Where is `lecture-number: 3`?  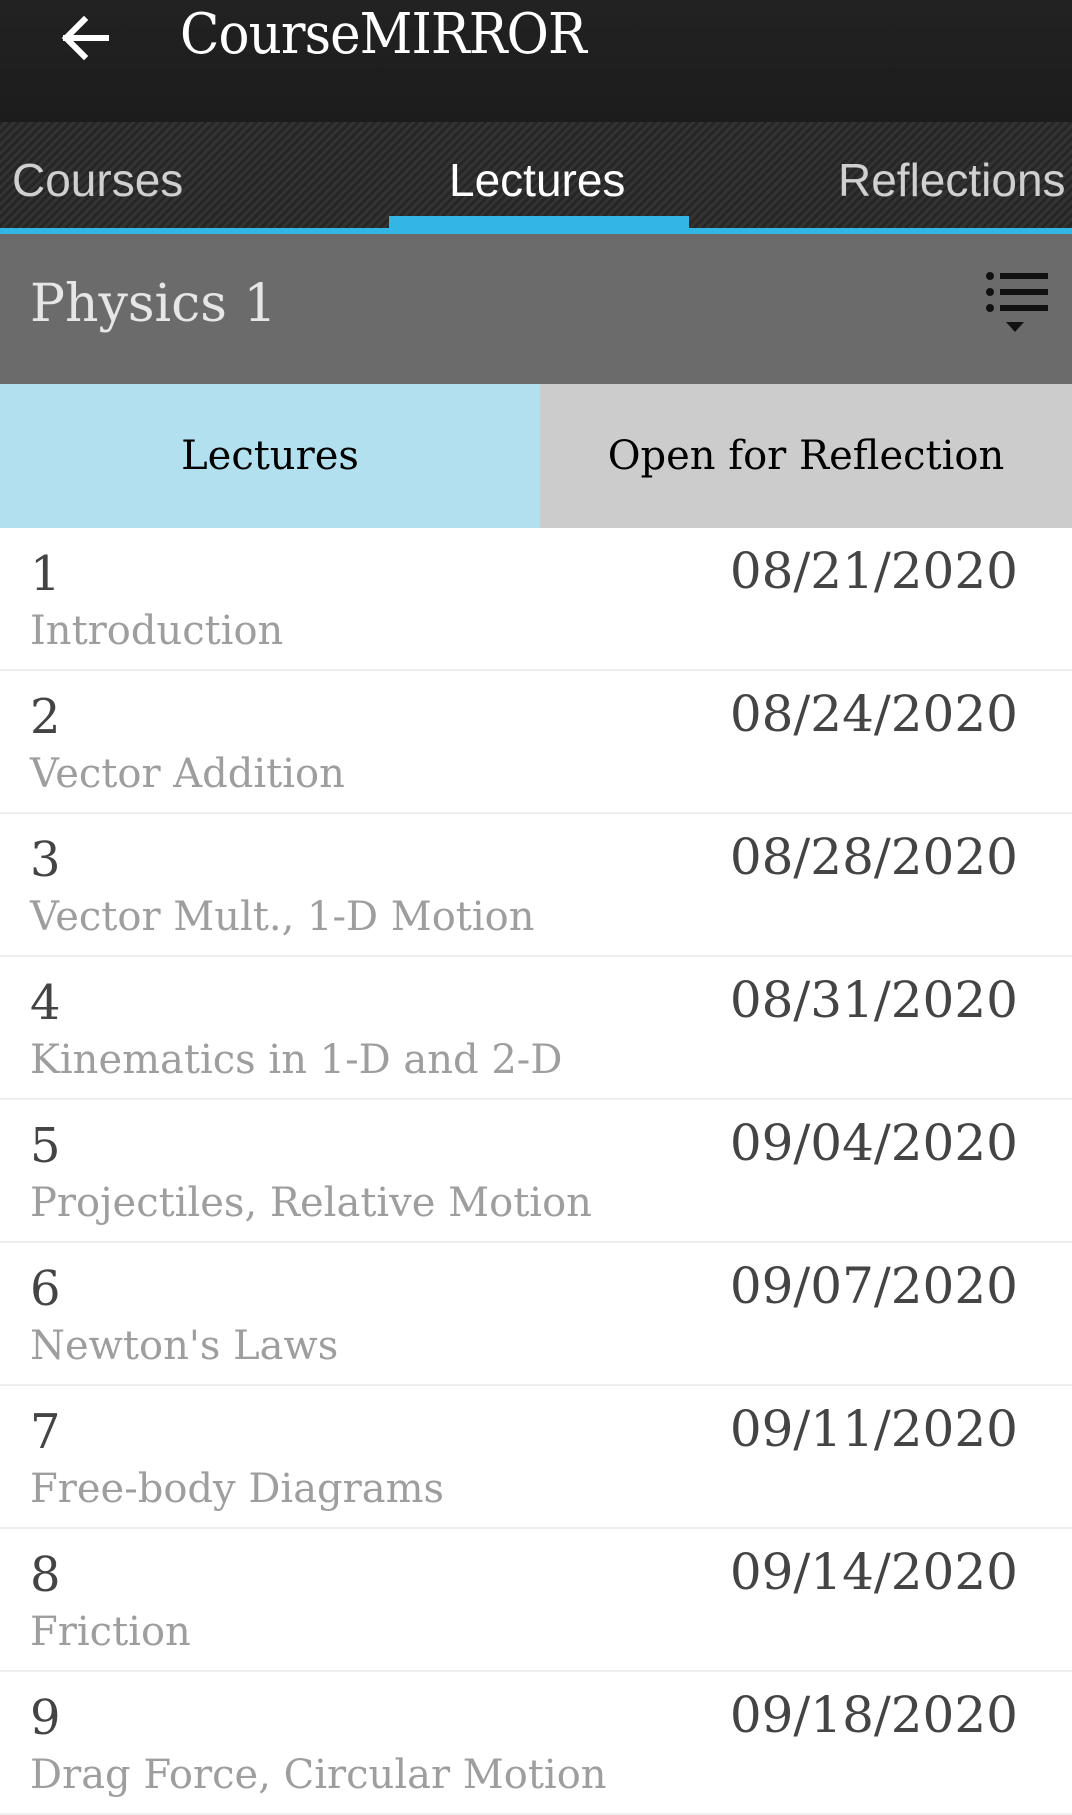
lecture-number: 3 is located at coordinates (45, 860).